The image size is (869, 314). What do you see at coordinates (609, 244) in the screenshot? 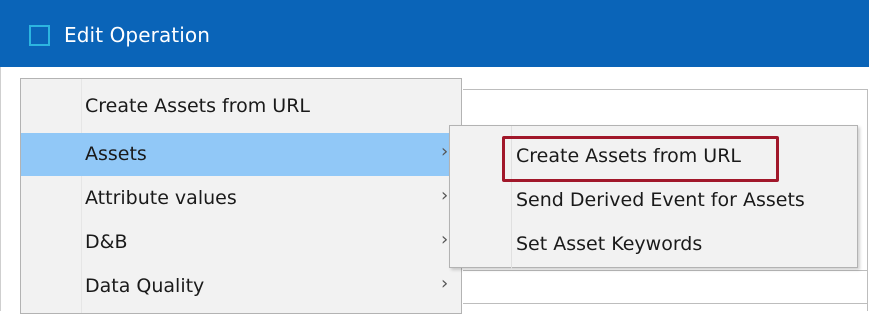
I see `submenu-item-label: Set Asset Keywords` at bounding box center [609, 244].